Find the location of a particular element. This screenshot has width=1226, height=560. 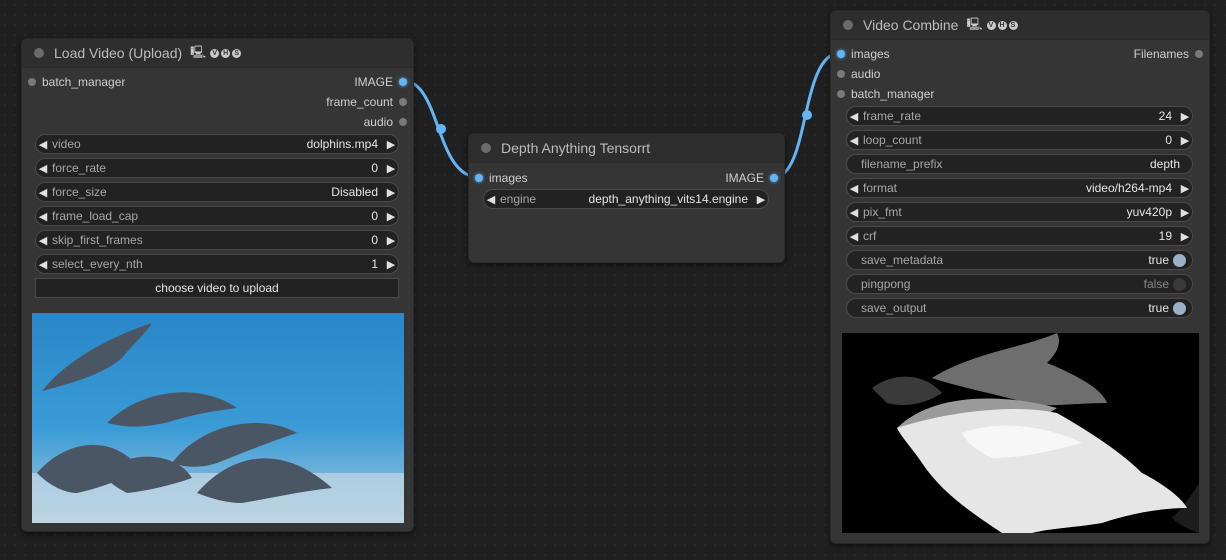

widget-loop-count: ◀ loop_count 0 ▶ is located at coordinates (1019, 140).